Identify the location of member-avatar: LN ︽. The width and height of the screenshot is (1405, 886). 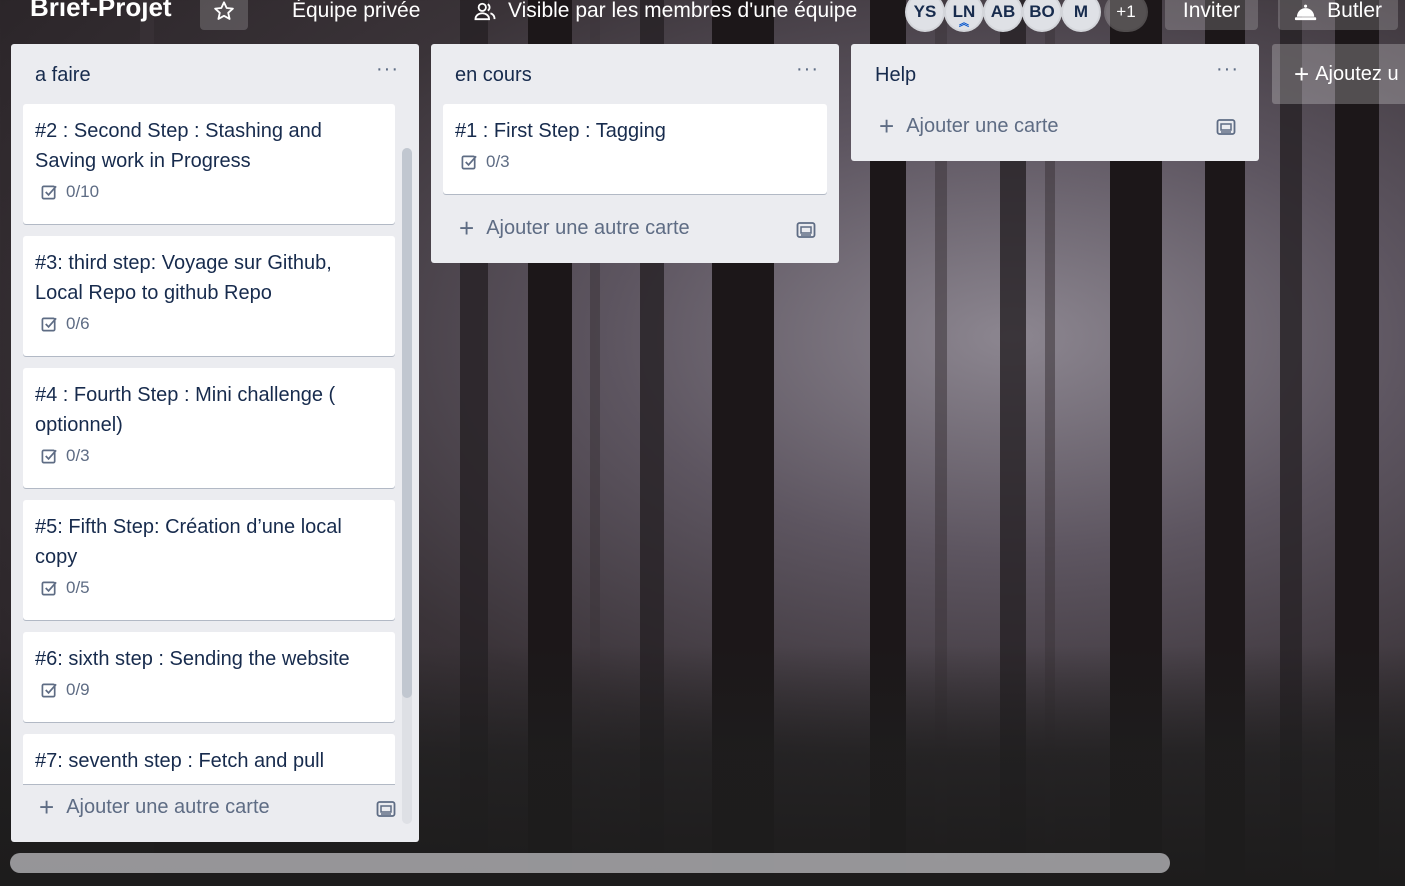
(964, 16).